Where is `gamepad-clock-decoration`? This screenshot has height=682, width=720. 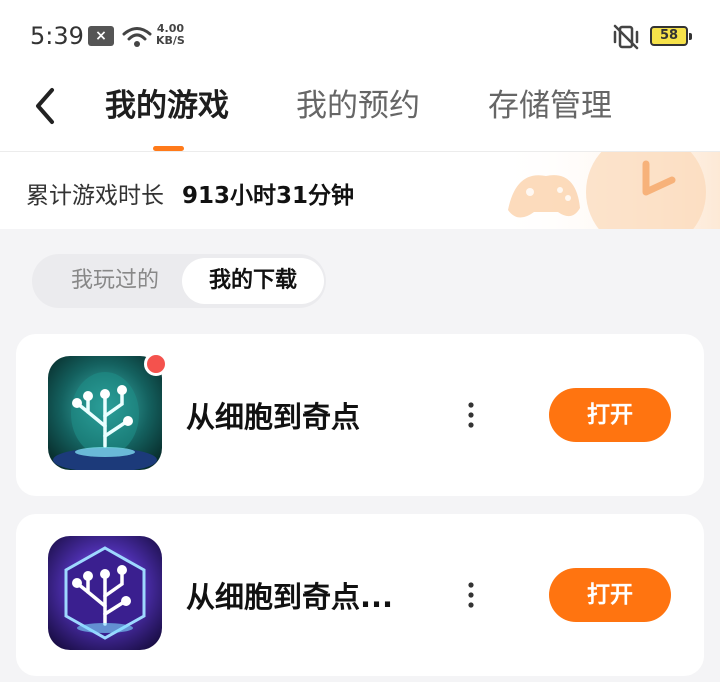
gamepad-clock-decoration is located at coordinates (608, 190).